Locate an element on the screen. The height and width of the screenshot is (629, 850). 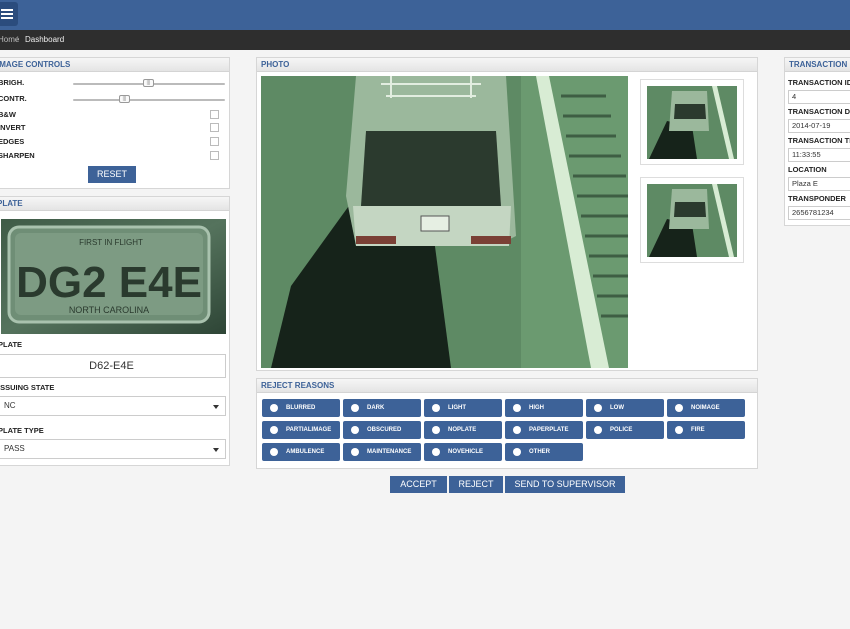
reject-reason-label: NOIMAGE is located at coordinates (705, 408).